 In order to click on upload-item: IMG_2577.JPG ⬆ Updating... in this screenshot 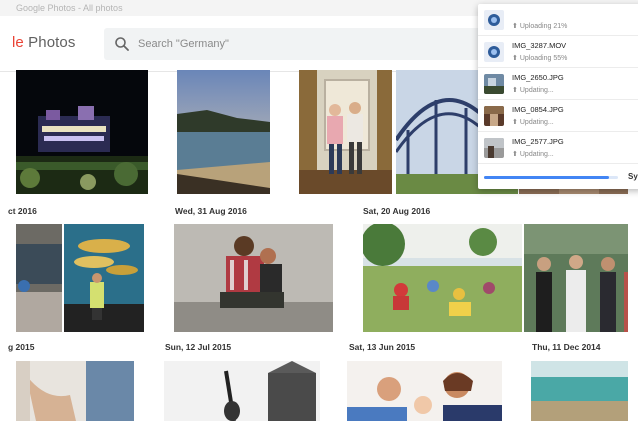, I will do `click(558, 148)`.